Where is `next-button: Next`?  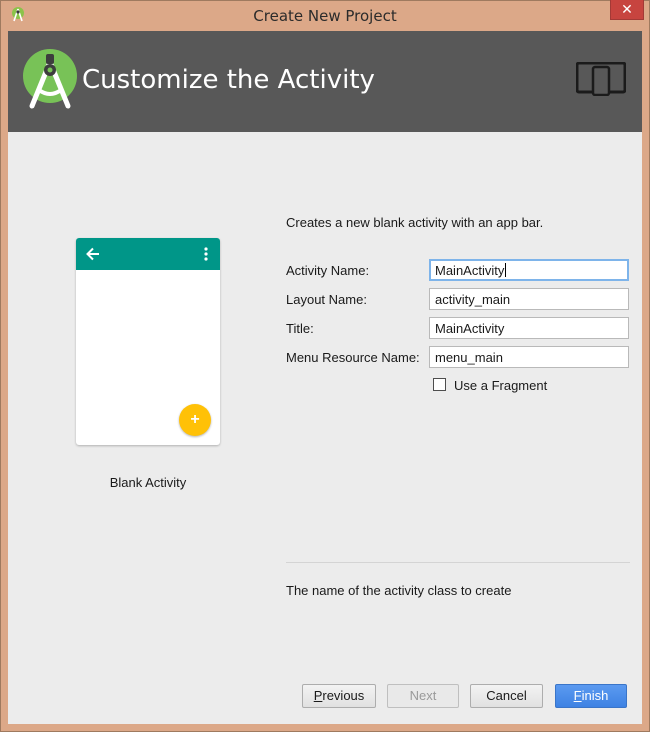 next-button: Next is located at coordinates (423, 696).